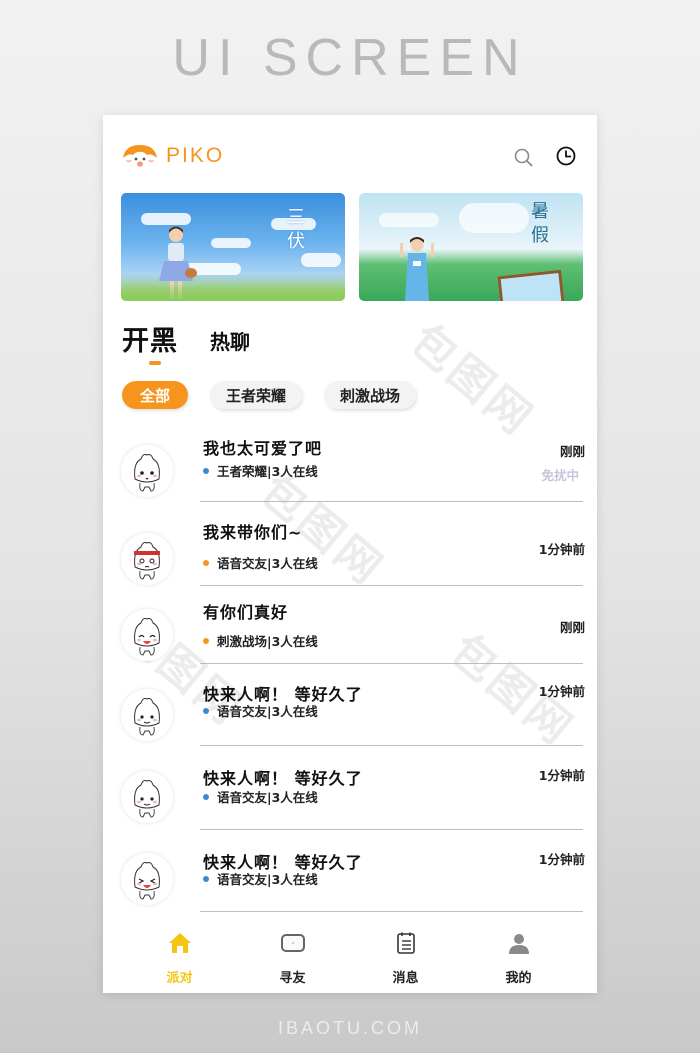  Describe the element at coordinates (350, 152) in the screenshot. I see `app-header: PIKO` at that location.